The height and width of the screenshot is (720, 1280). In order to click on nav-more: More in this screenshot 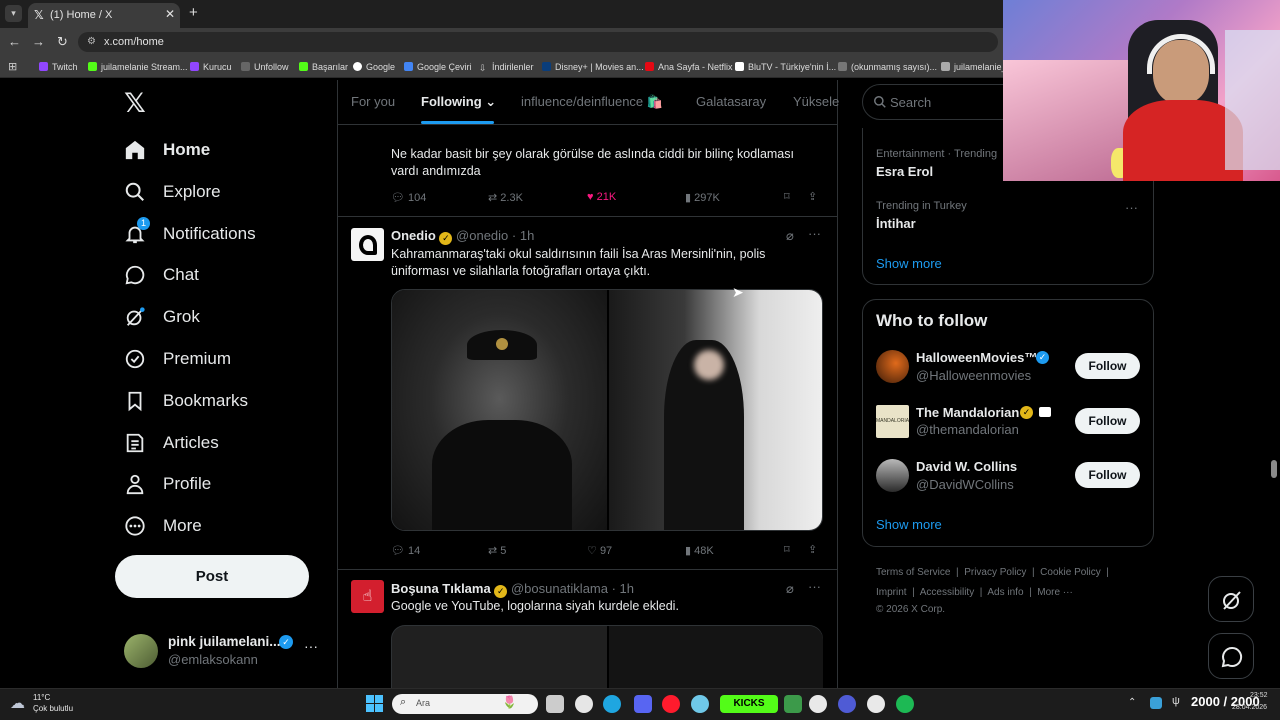, I will do `click(224, 526)`.